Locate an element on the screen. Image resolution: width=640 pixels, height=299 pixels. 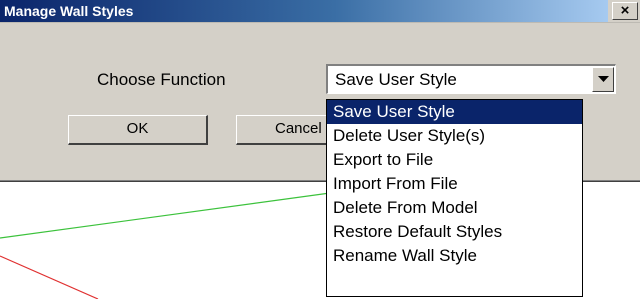
function-select: Save User Style is located at coordinates (471, 79).